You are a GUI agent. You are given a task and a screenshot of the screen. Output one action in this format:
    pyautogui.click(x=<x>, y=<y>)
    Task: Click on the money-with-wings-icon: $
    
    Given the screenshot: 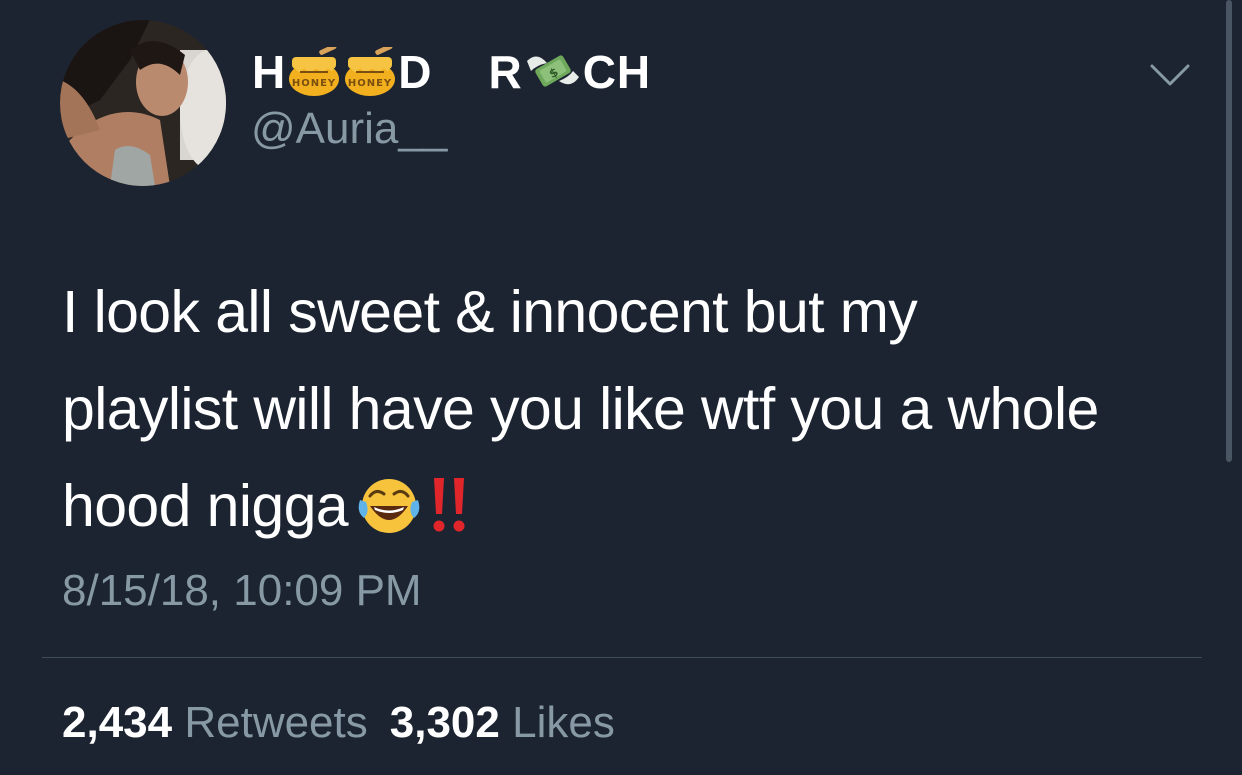 What is the action you would take?
    pyautogui.click(x=552, y=71)
    